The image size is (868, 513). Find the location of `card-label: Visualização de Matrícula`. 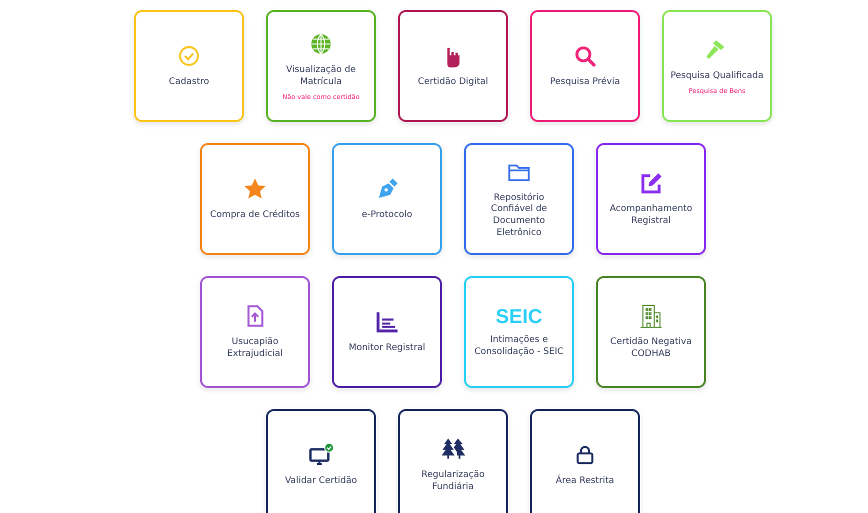

card-label: Visualização de Matrícula is located at coordinates (321, 76).